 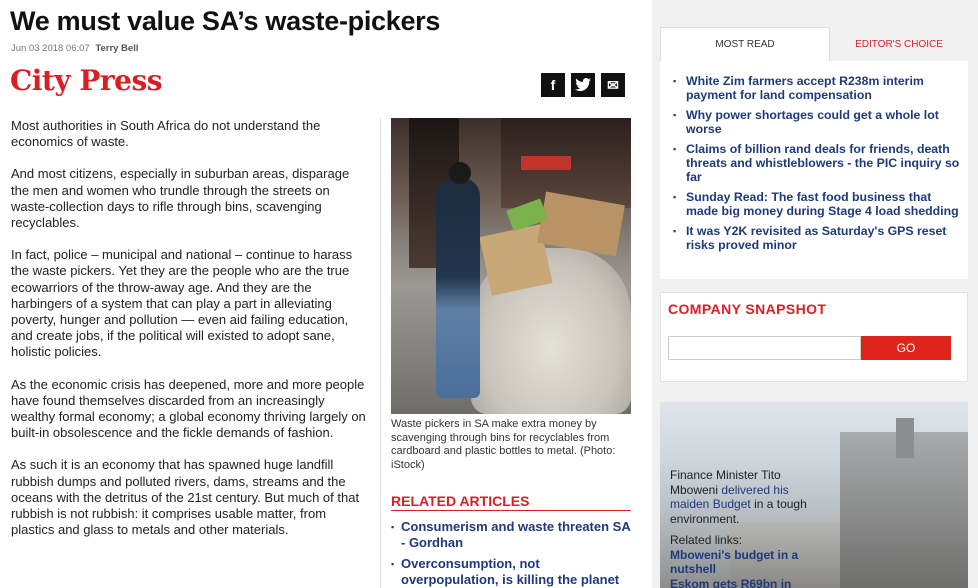 I want to click on facebook-share-icon: f, so click(x=553, y=85).